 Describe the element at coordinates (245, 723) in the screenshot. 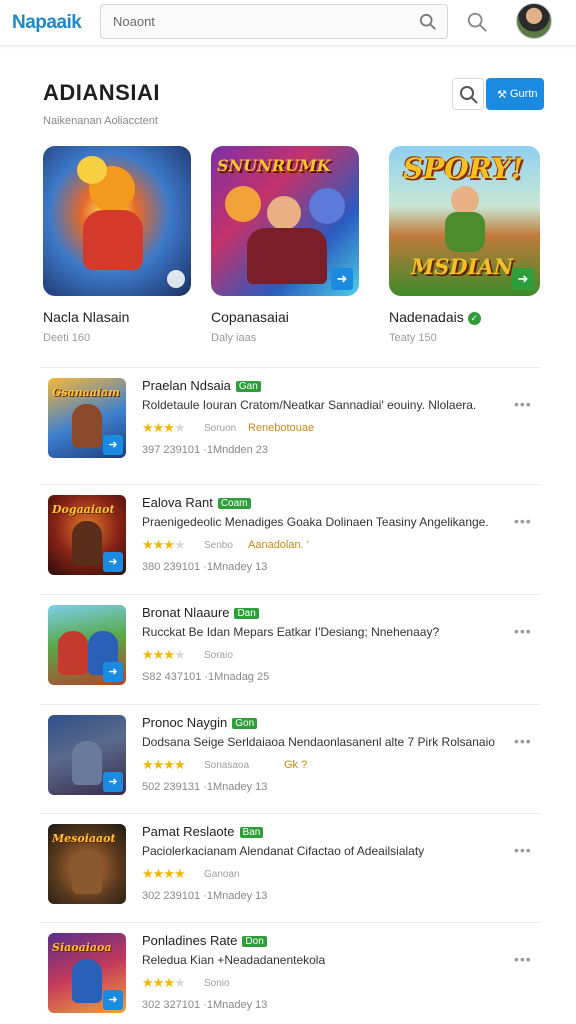

I see `status-badge: Gon` at that location.